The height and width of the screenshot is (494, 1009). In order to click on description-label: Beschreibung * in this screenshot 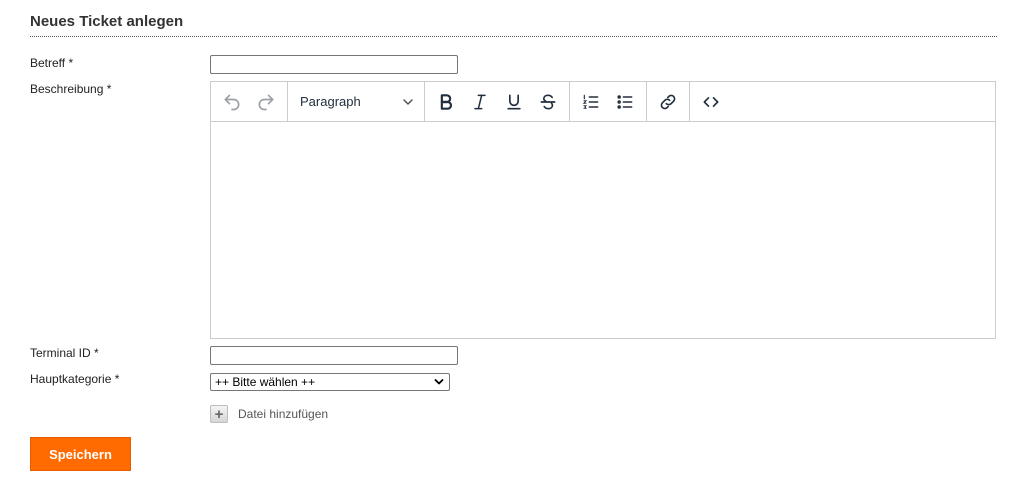, I will do `click(71, 89)`.